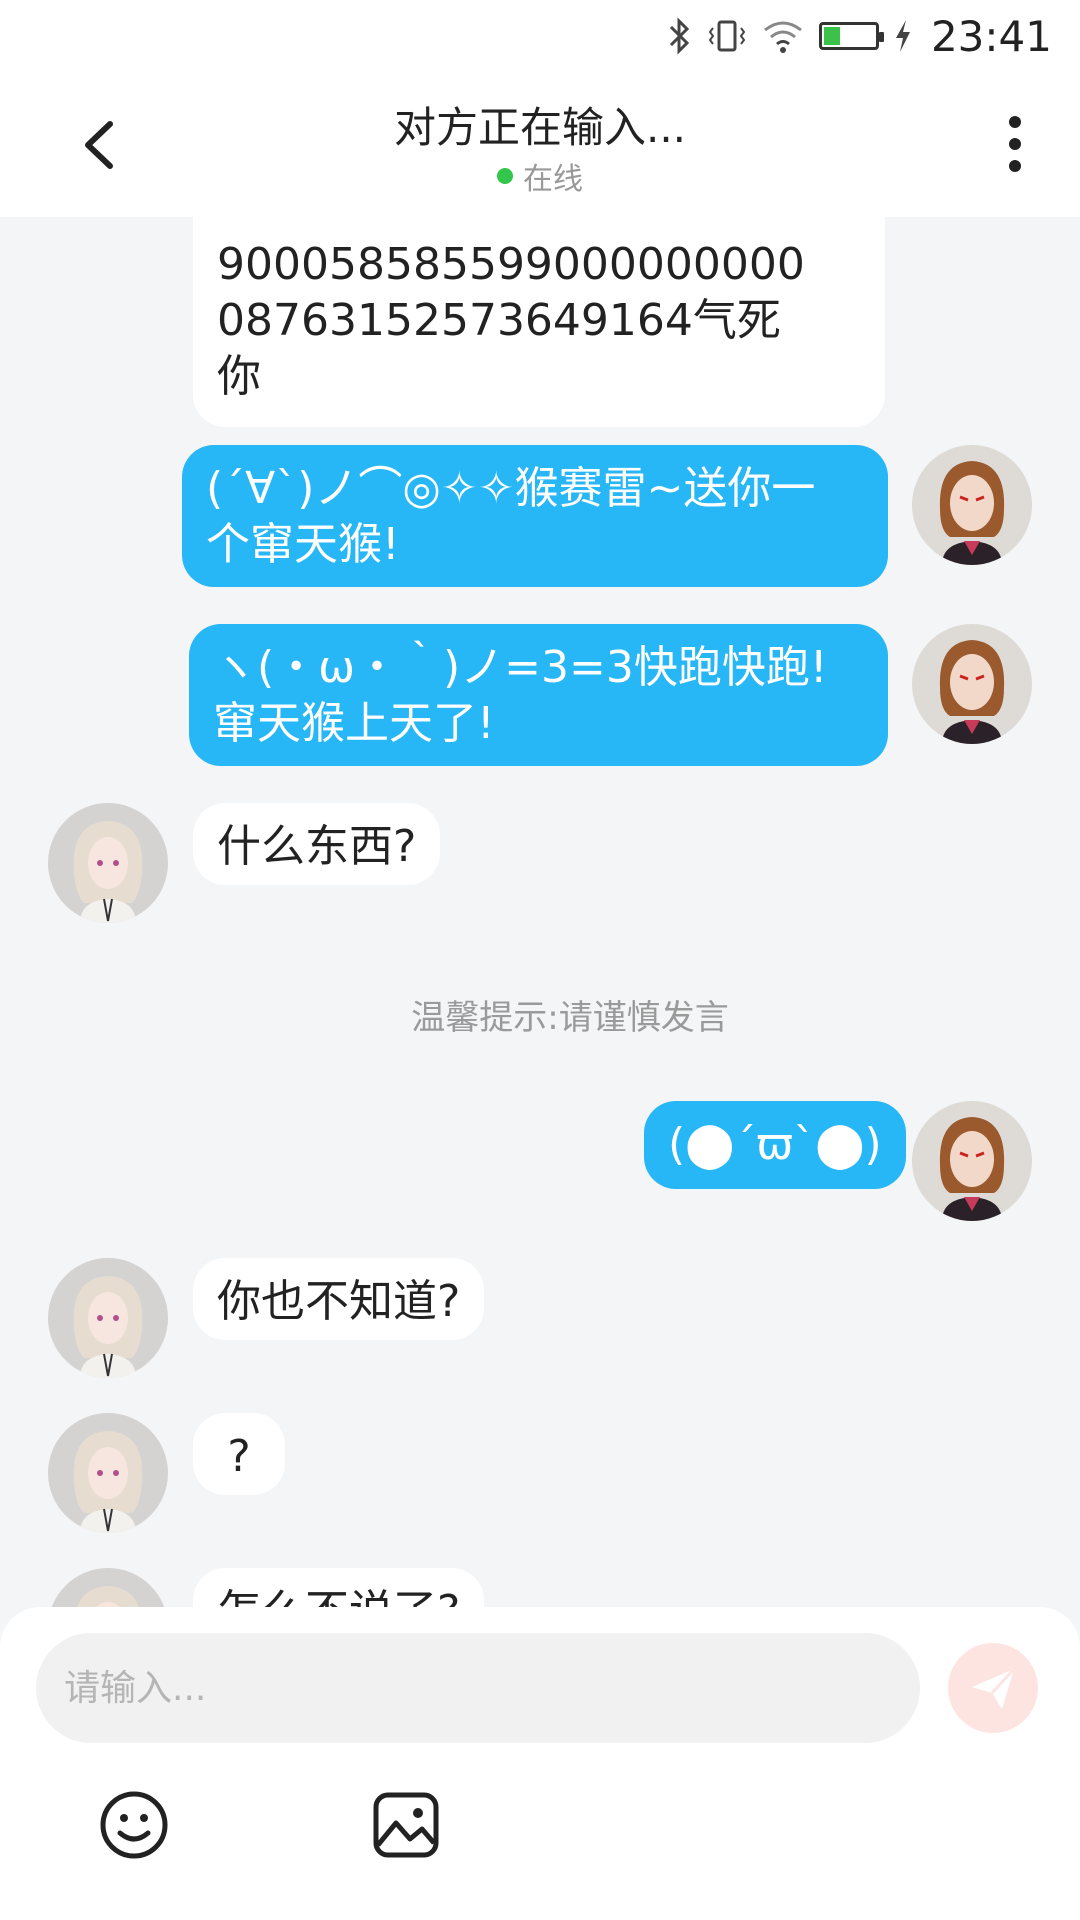 This screenshot has height=1920, width=1080. Describe the element at coordinates (783, 36) in the screenshot. I see `wifi-icon` at that location.